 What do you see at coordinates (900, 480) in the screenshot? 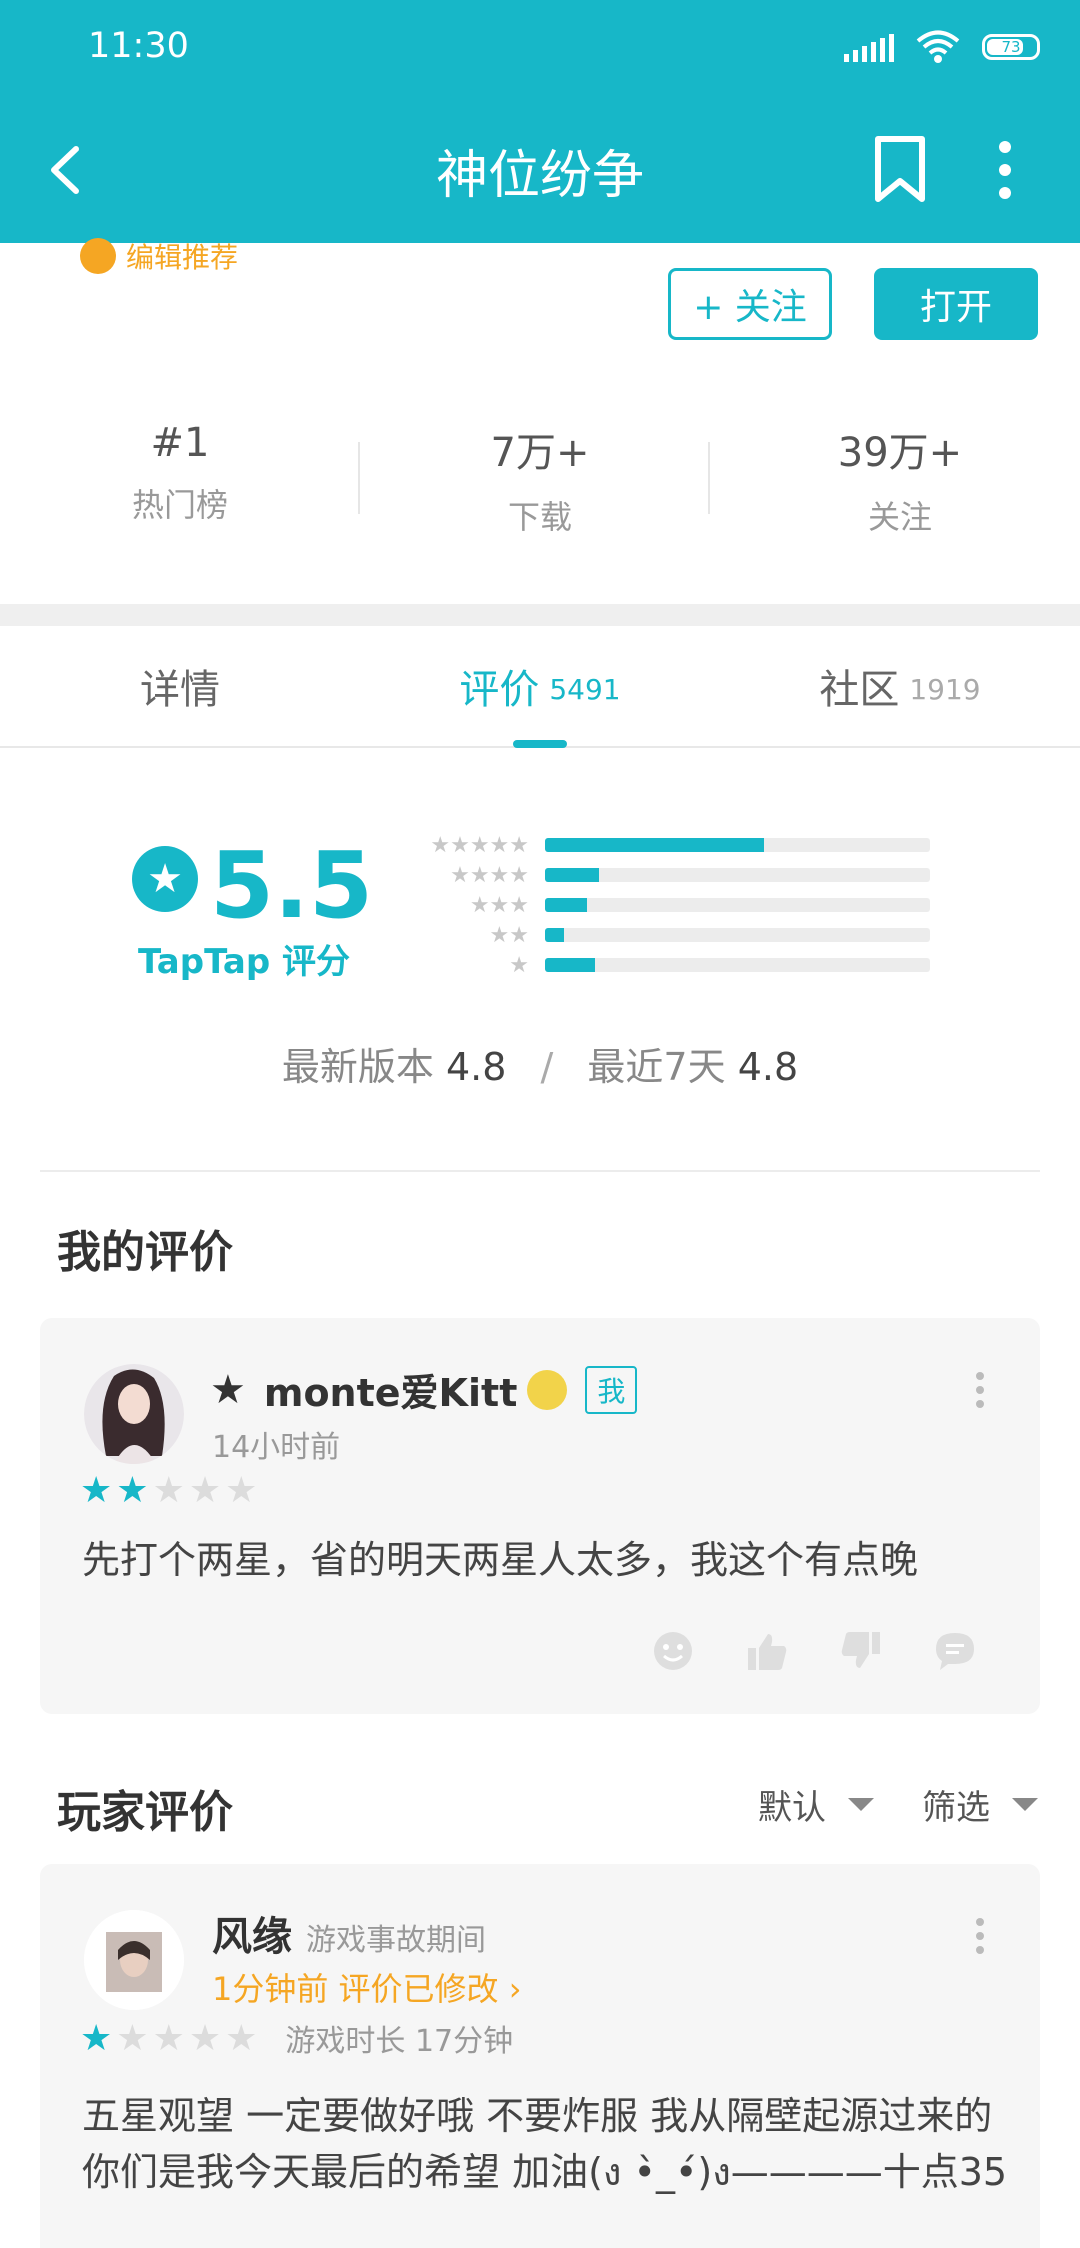
I see `stat-followers: 39万+ 关注` at bounding box center [900, 480].